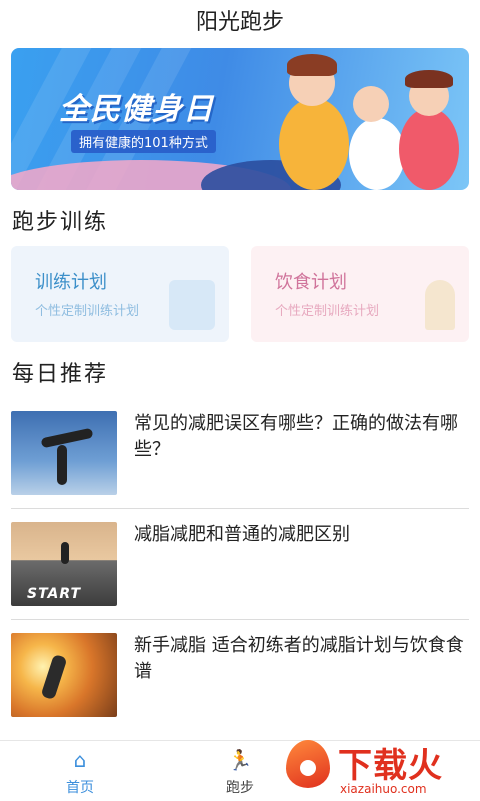  I want to click on app-title: 阳光跑步, so click(239, 22).